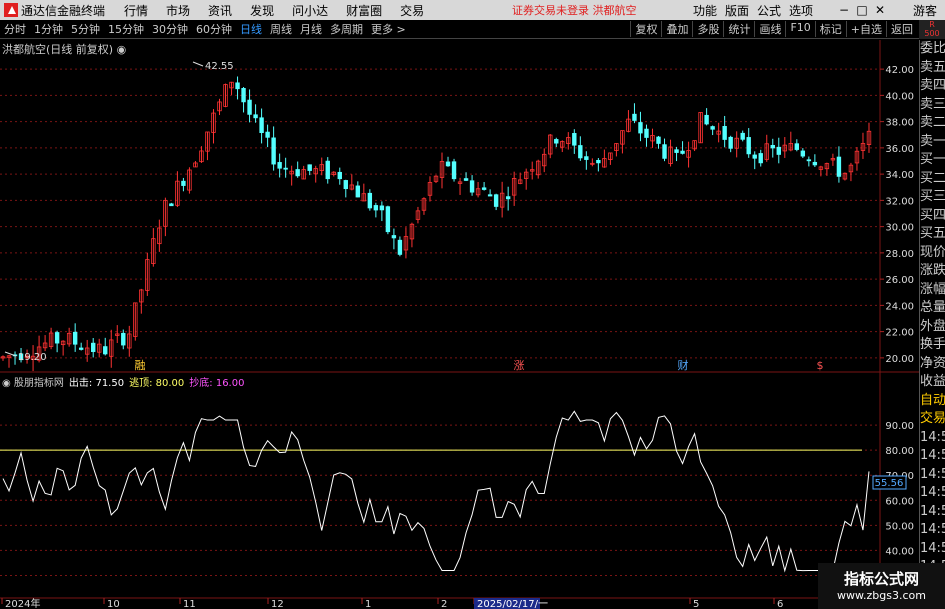 The height and width of the screenshot is (609, 945). Describe the element at coordinates (932, 364) in the screenshot. I see `sidebar-item-17: 净资` at that location.